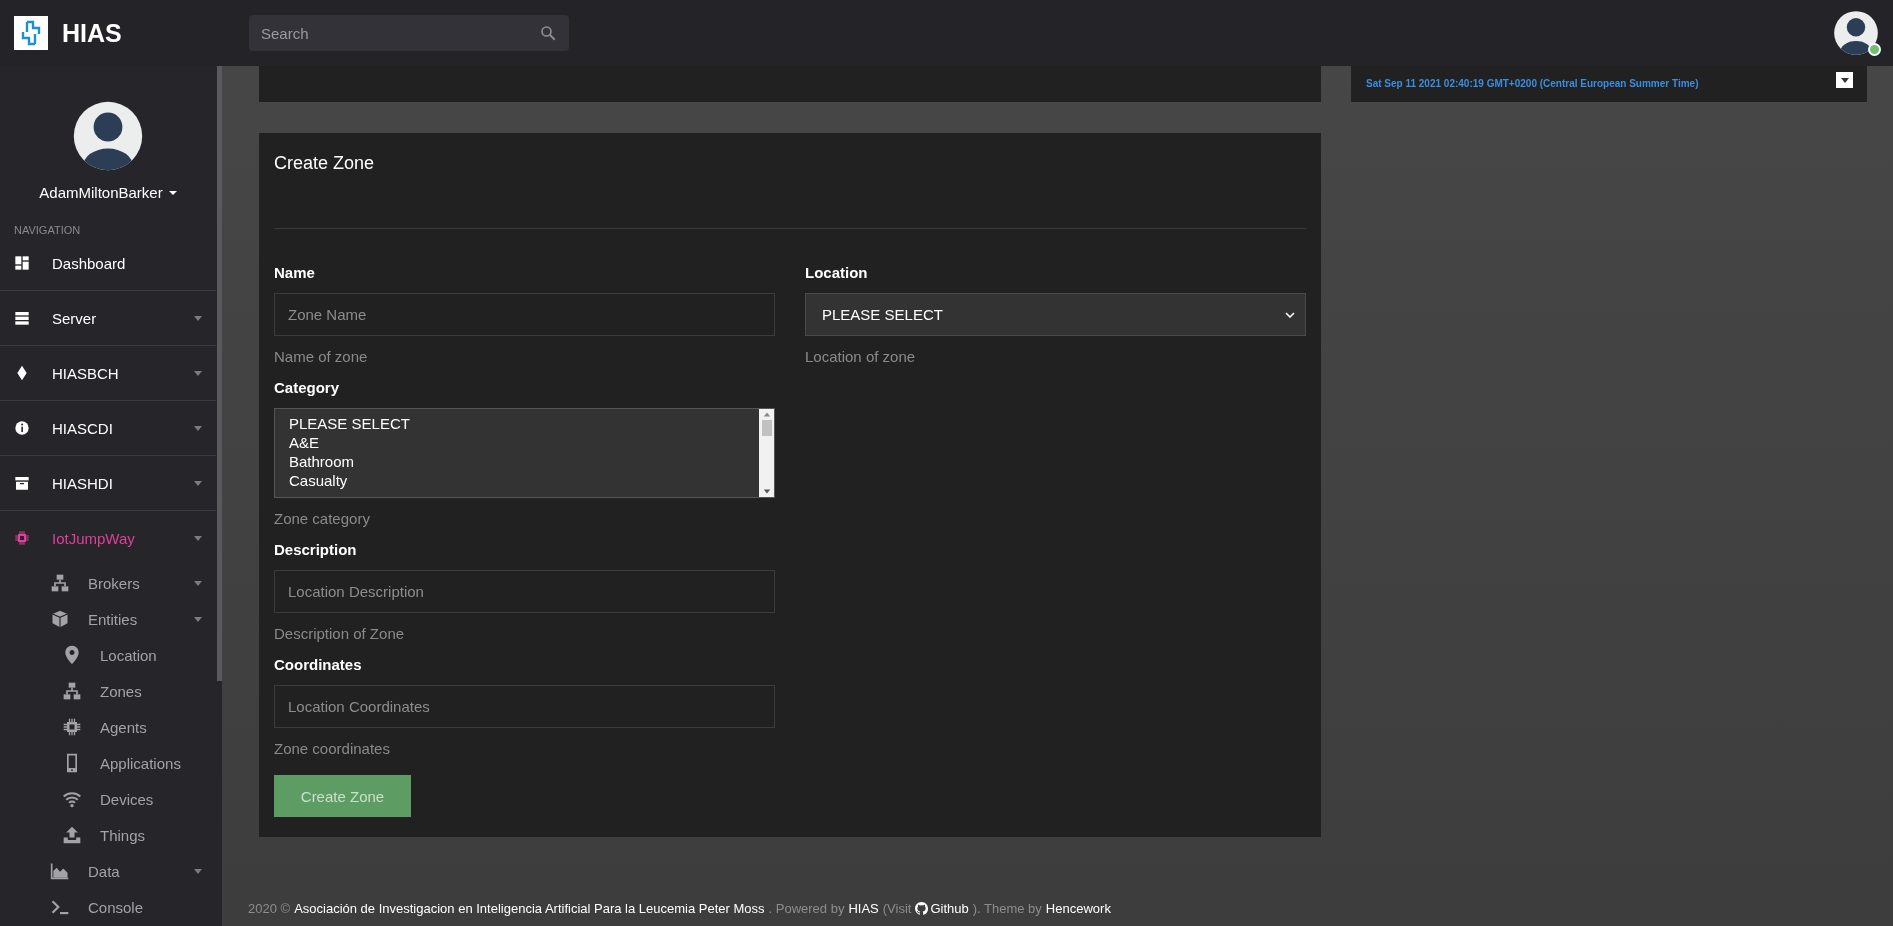  I want to click on caret-icon, so click(1844, 80).